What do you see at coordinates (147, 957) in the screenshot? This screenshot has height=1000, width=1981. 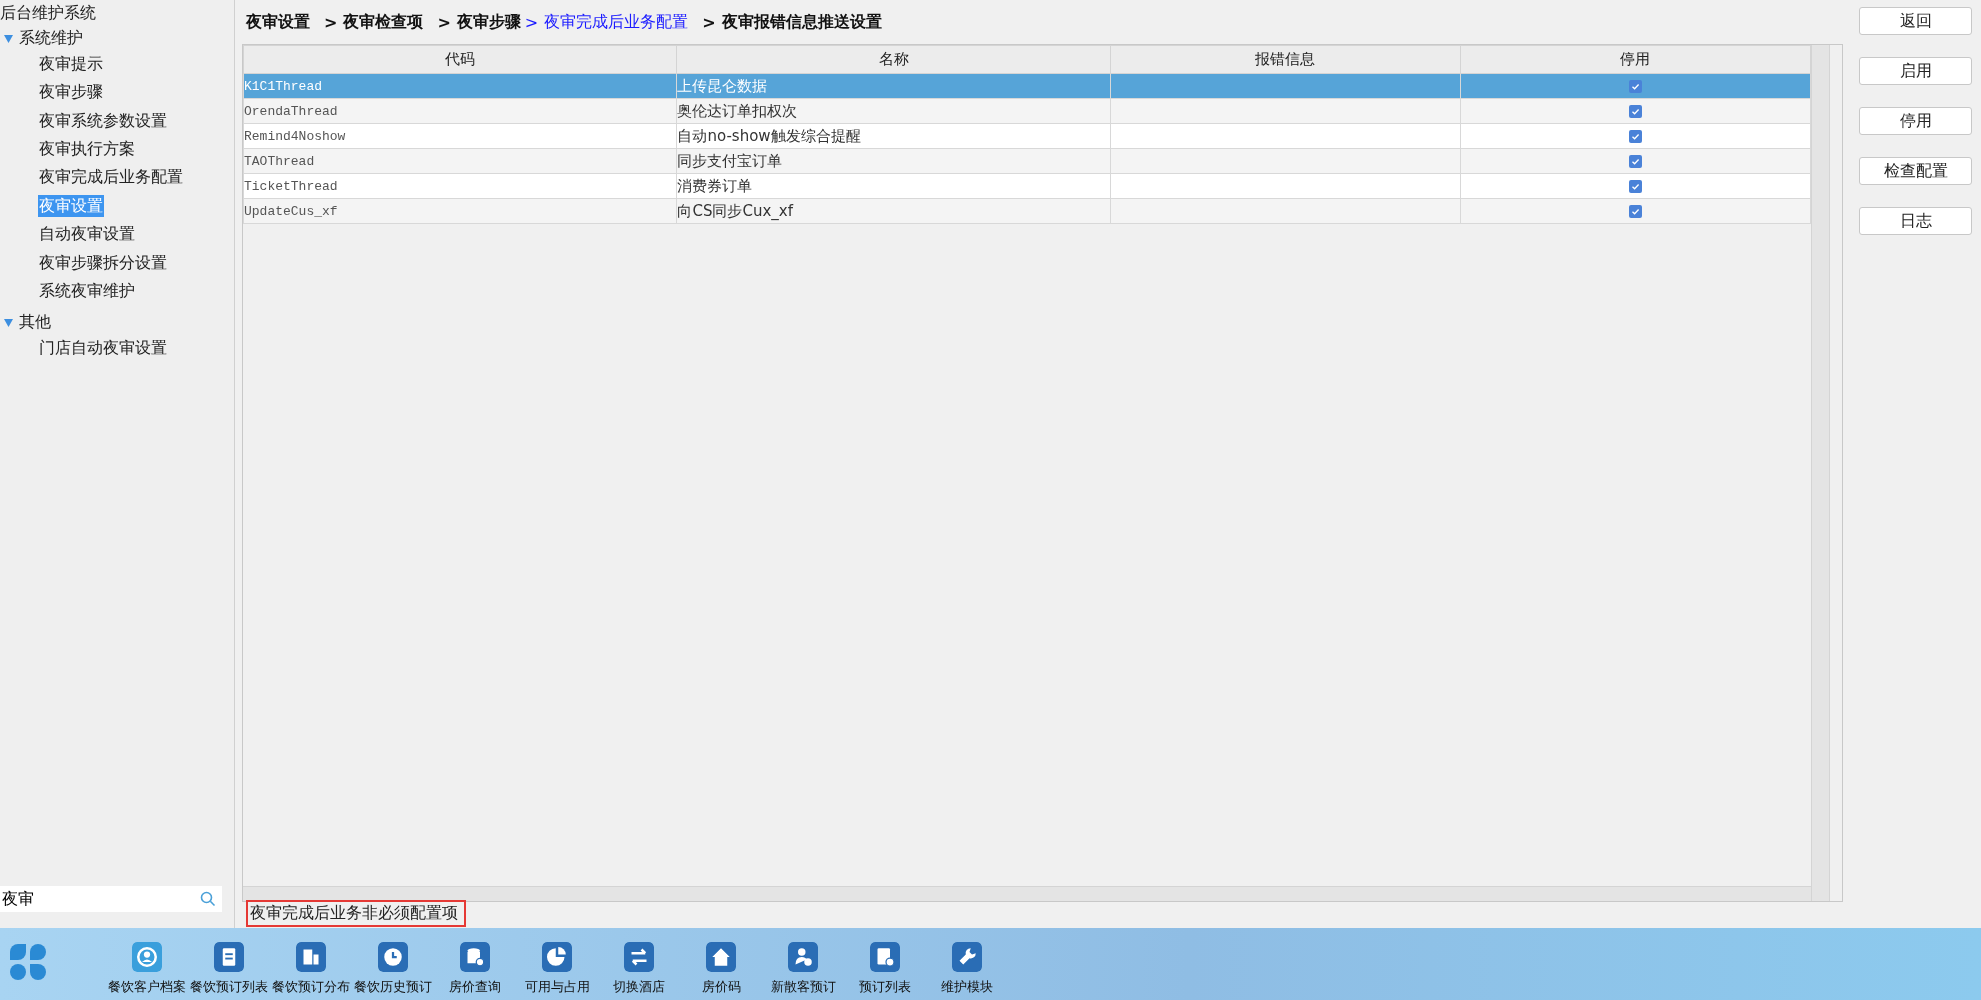 I see `person-icon` at bounding box center [147, 957].